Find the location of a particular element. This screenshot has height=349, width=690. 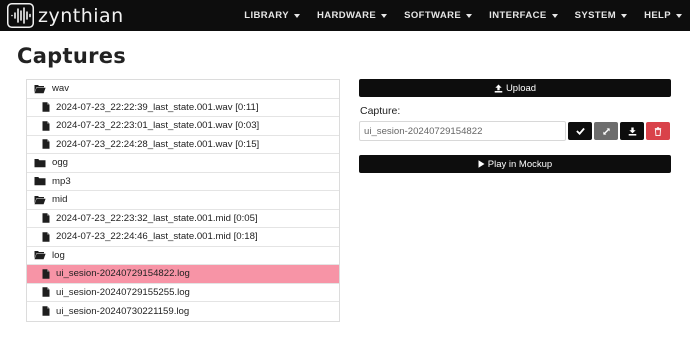

nav-library: LIBRARY is located at coordinates (272, 15).